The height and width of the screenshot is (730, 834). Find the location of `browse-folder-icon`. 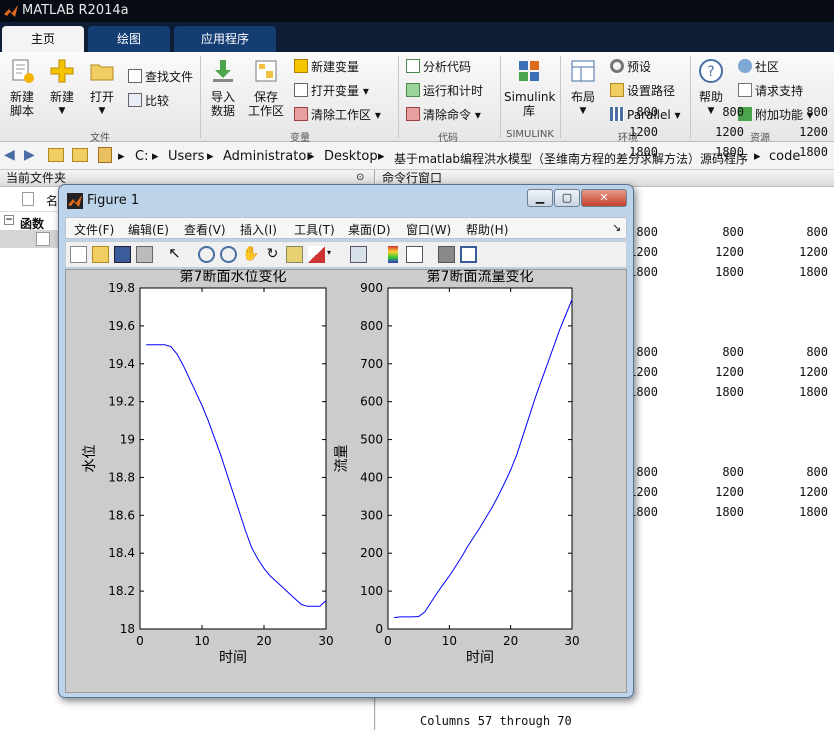

browse-folder-icon is located at coordinates (80, 155).